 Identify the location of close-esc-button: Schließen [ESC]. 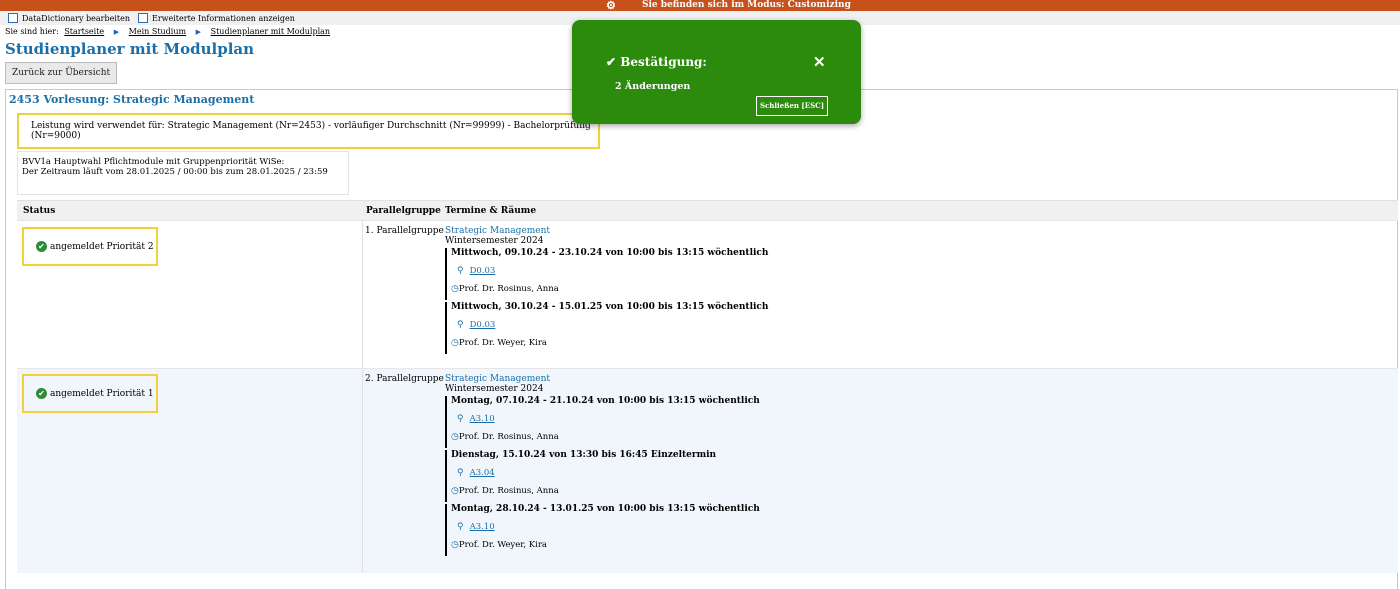
(792, 106).